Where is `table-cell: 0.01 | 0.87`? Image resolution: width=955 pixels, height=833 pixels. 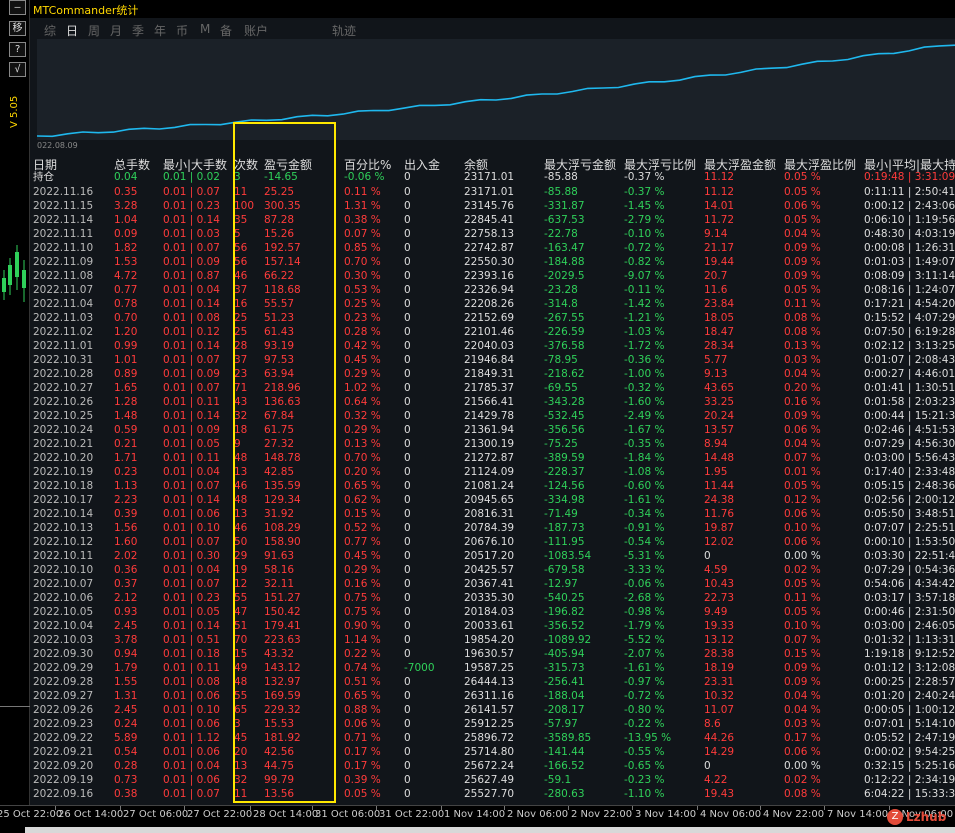 table-cell: 0.01 | 0.87 is located at coordinates (191, 276).